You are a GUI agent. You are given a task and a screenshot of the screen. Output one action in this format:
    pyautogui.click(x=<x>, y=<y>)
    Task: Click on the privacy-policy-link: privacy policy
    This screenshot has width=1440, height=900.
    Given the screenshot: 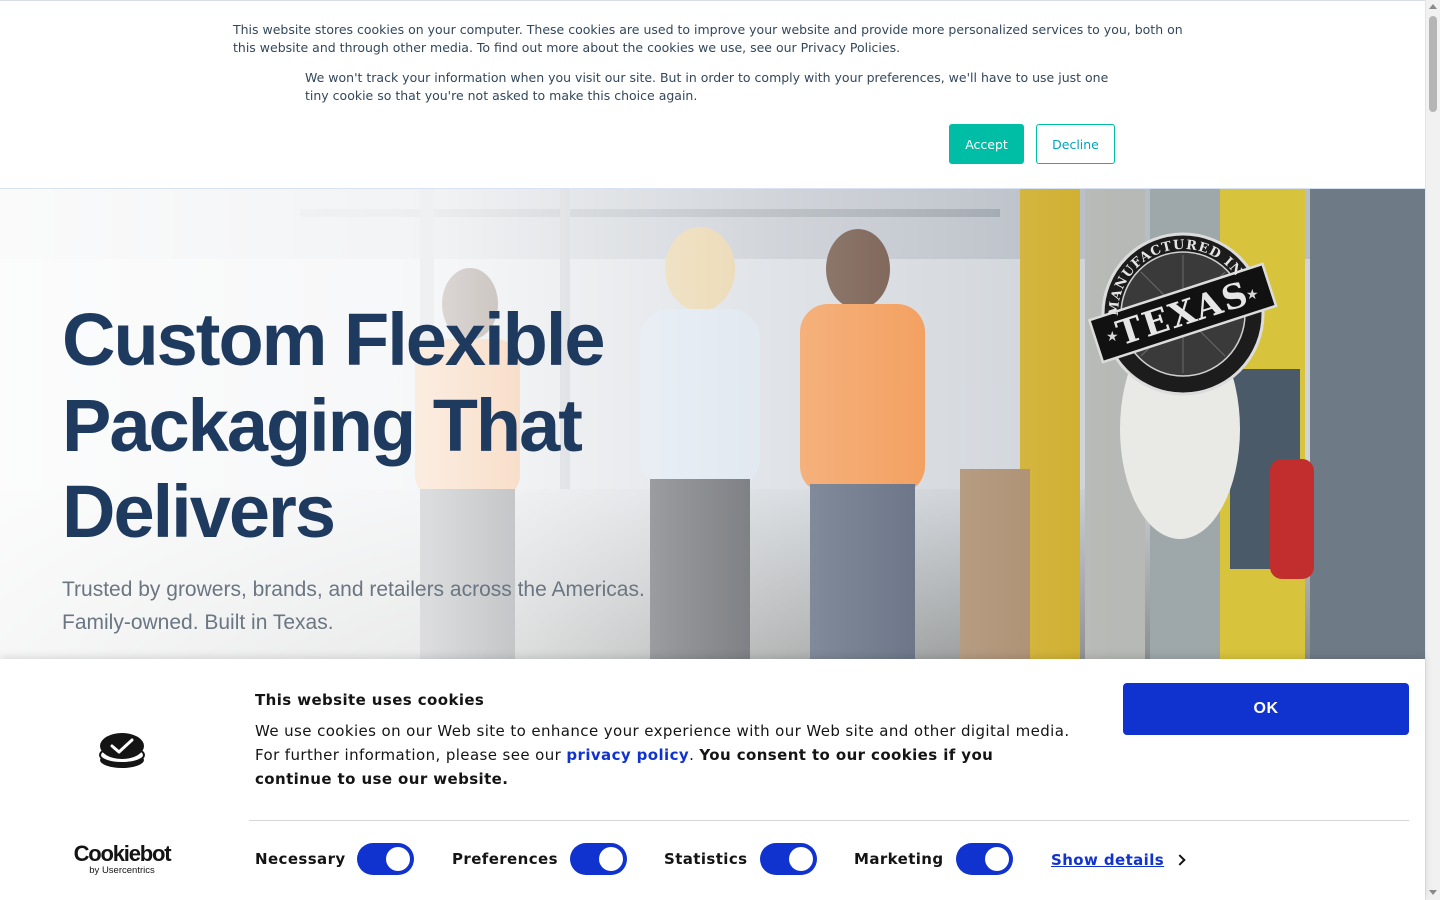 What is the action you would take?
    pyautogui.click(x=627, y=755)
    